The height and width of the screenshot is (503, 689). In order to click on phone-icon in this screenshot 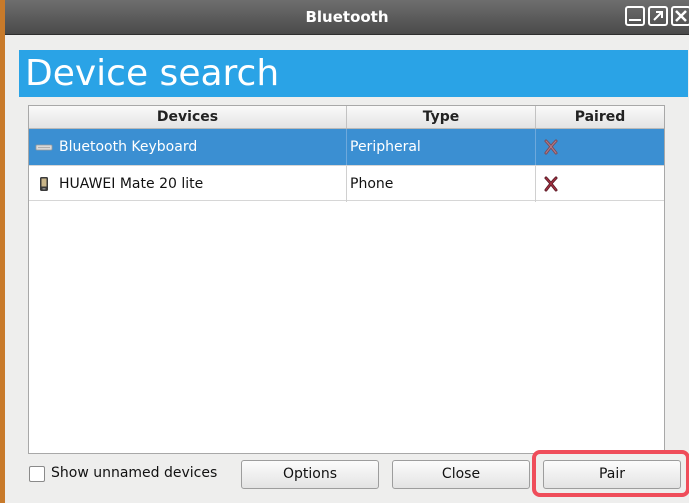, I will do `click(44, 184)`.